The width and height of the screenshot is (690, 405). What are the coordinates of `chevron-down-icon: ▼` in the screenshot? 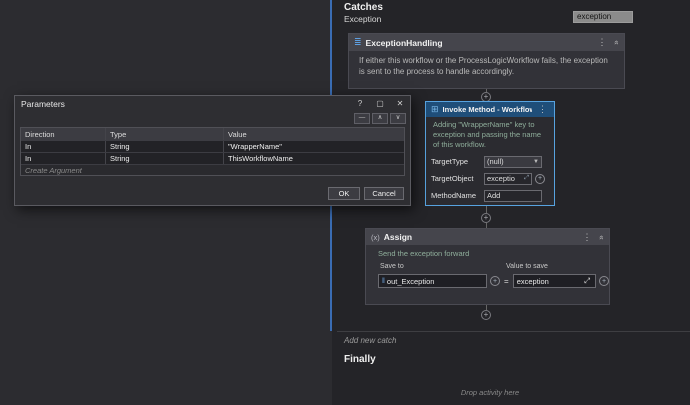 It's located at (536, 161).